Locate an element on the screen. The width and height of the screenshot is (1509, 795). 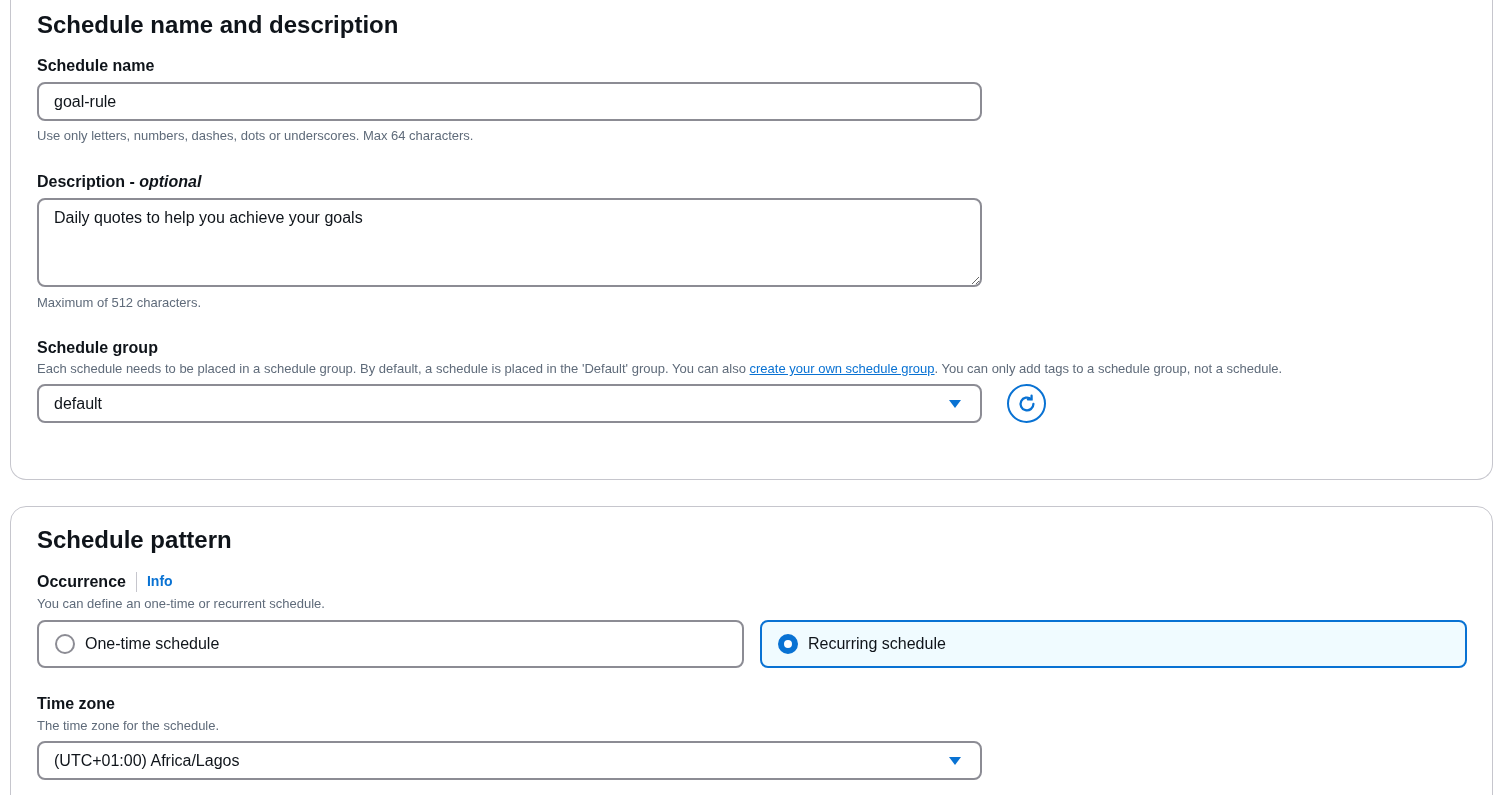
radio-empty-icon is located at coordinates (65, 643).